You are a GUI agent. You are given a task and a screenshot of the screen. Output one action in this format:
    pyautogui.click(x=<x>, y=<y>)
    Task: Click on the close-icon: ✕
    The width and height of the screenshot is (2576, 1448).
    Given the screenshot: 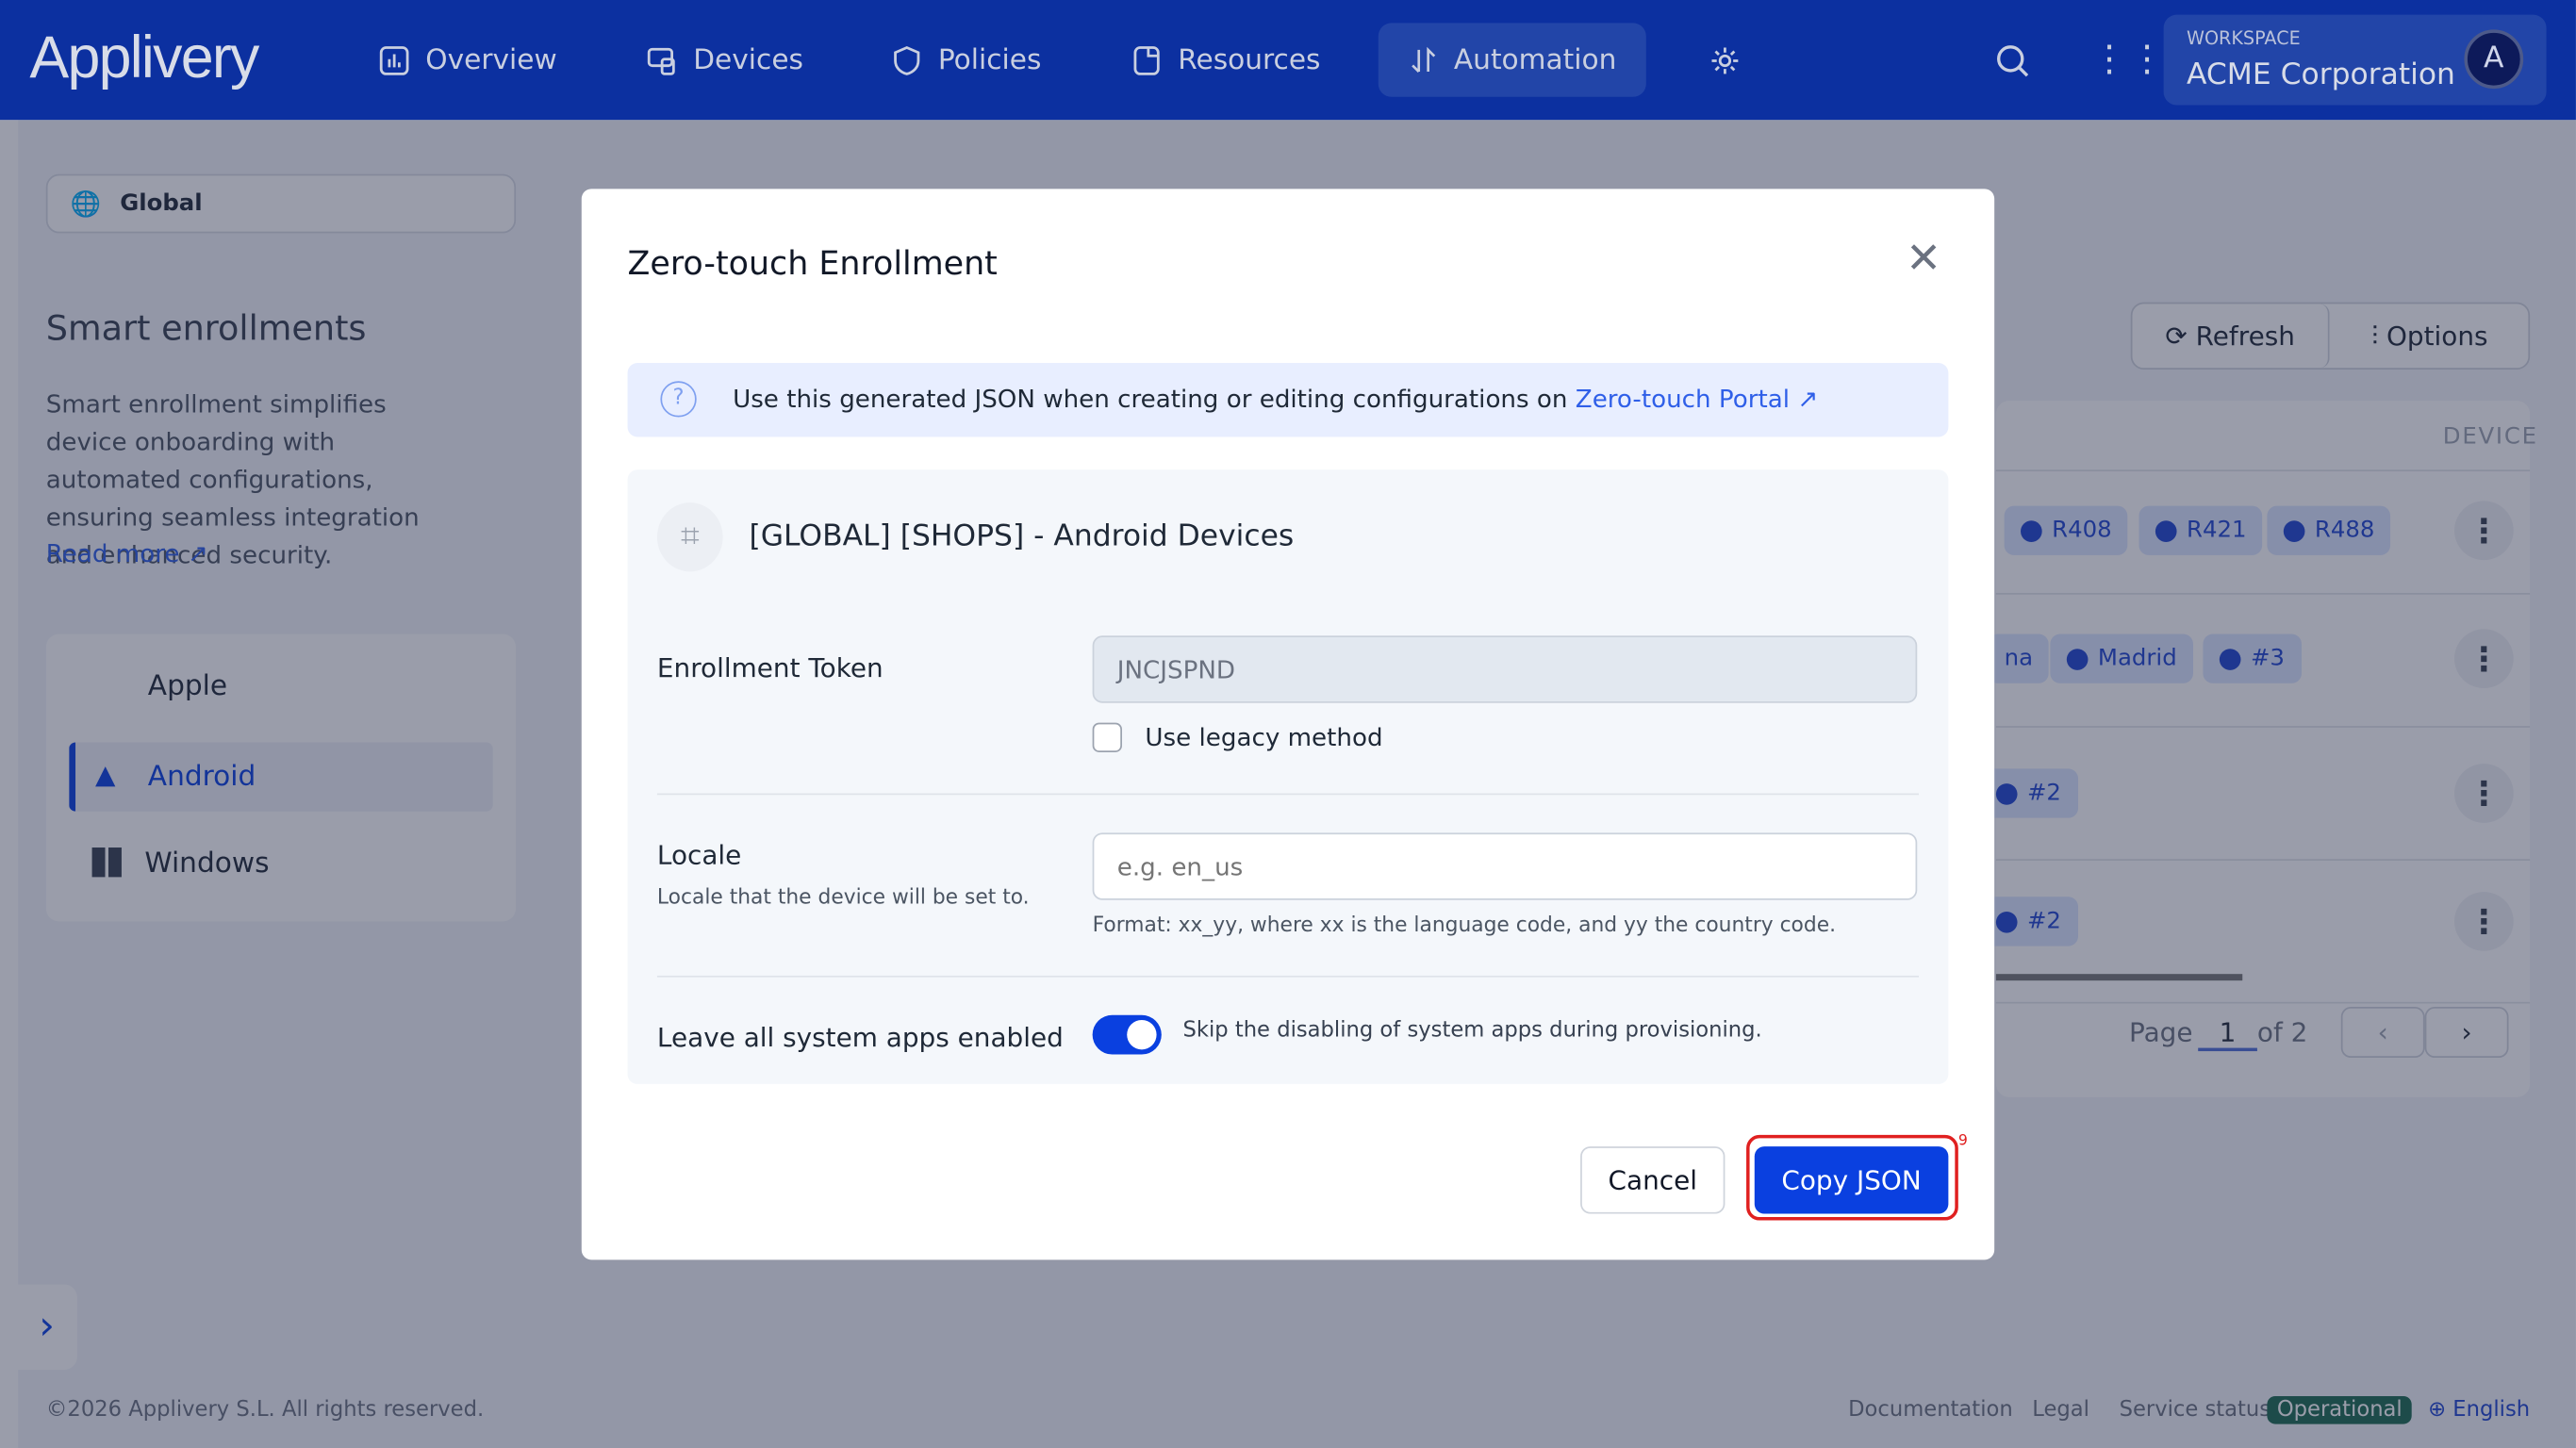 What is the action you would take?
    pyautogui.click(x=1924, y=260)
    